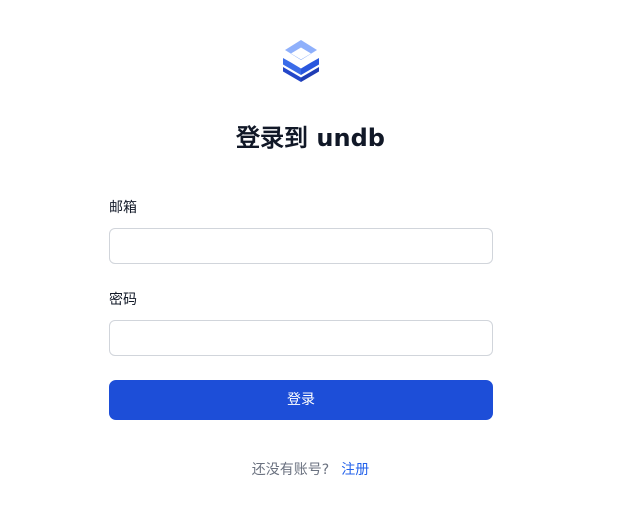  I want to click on page-title: 登录到 undb, so click(310, 138).